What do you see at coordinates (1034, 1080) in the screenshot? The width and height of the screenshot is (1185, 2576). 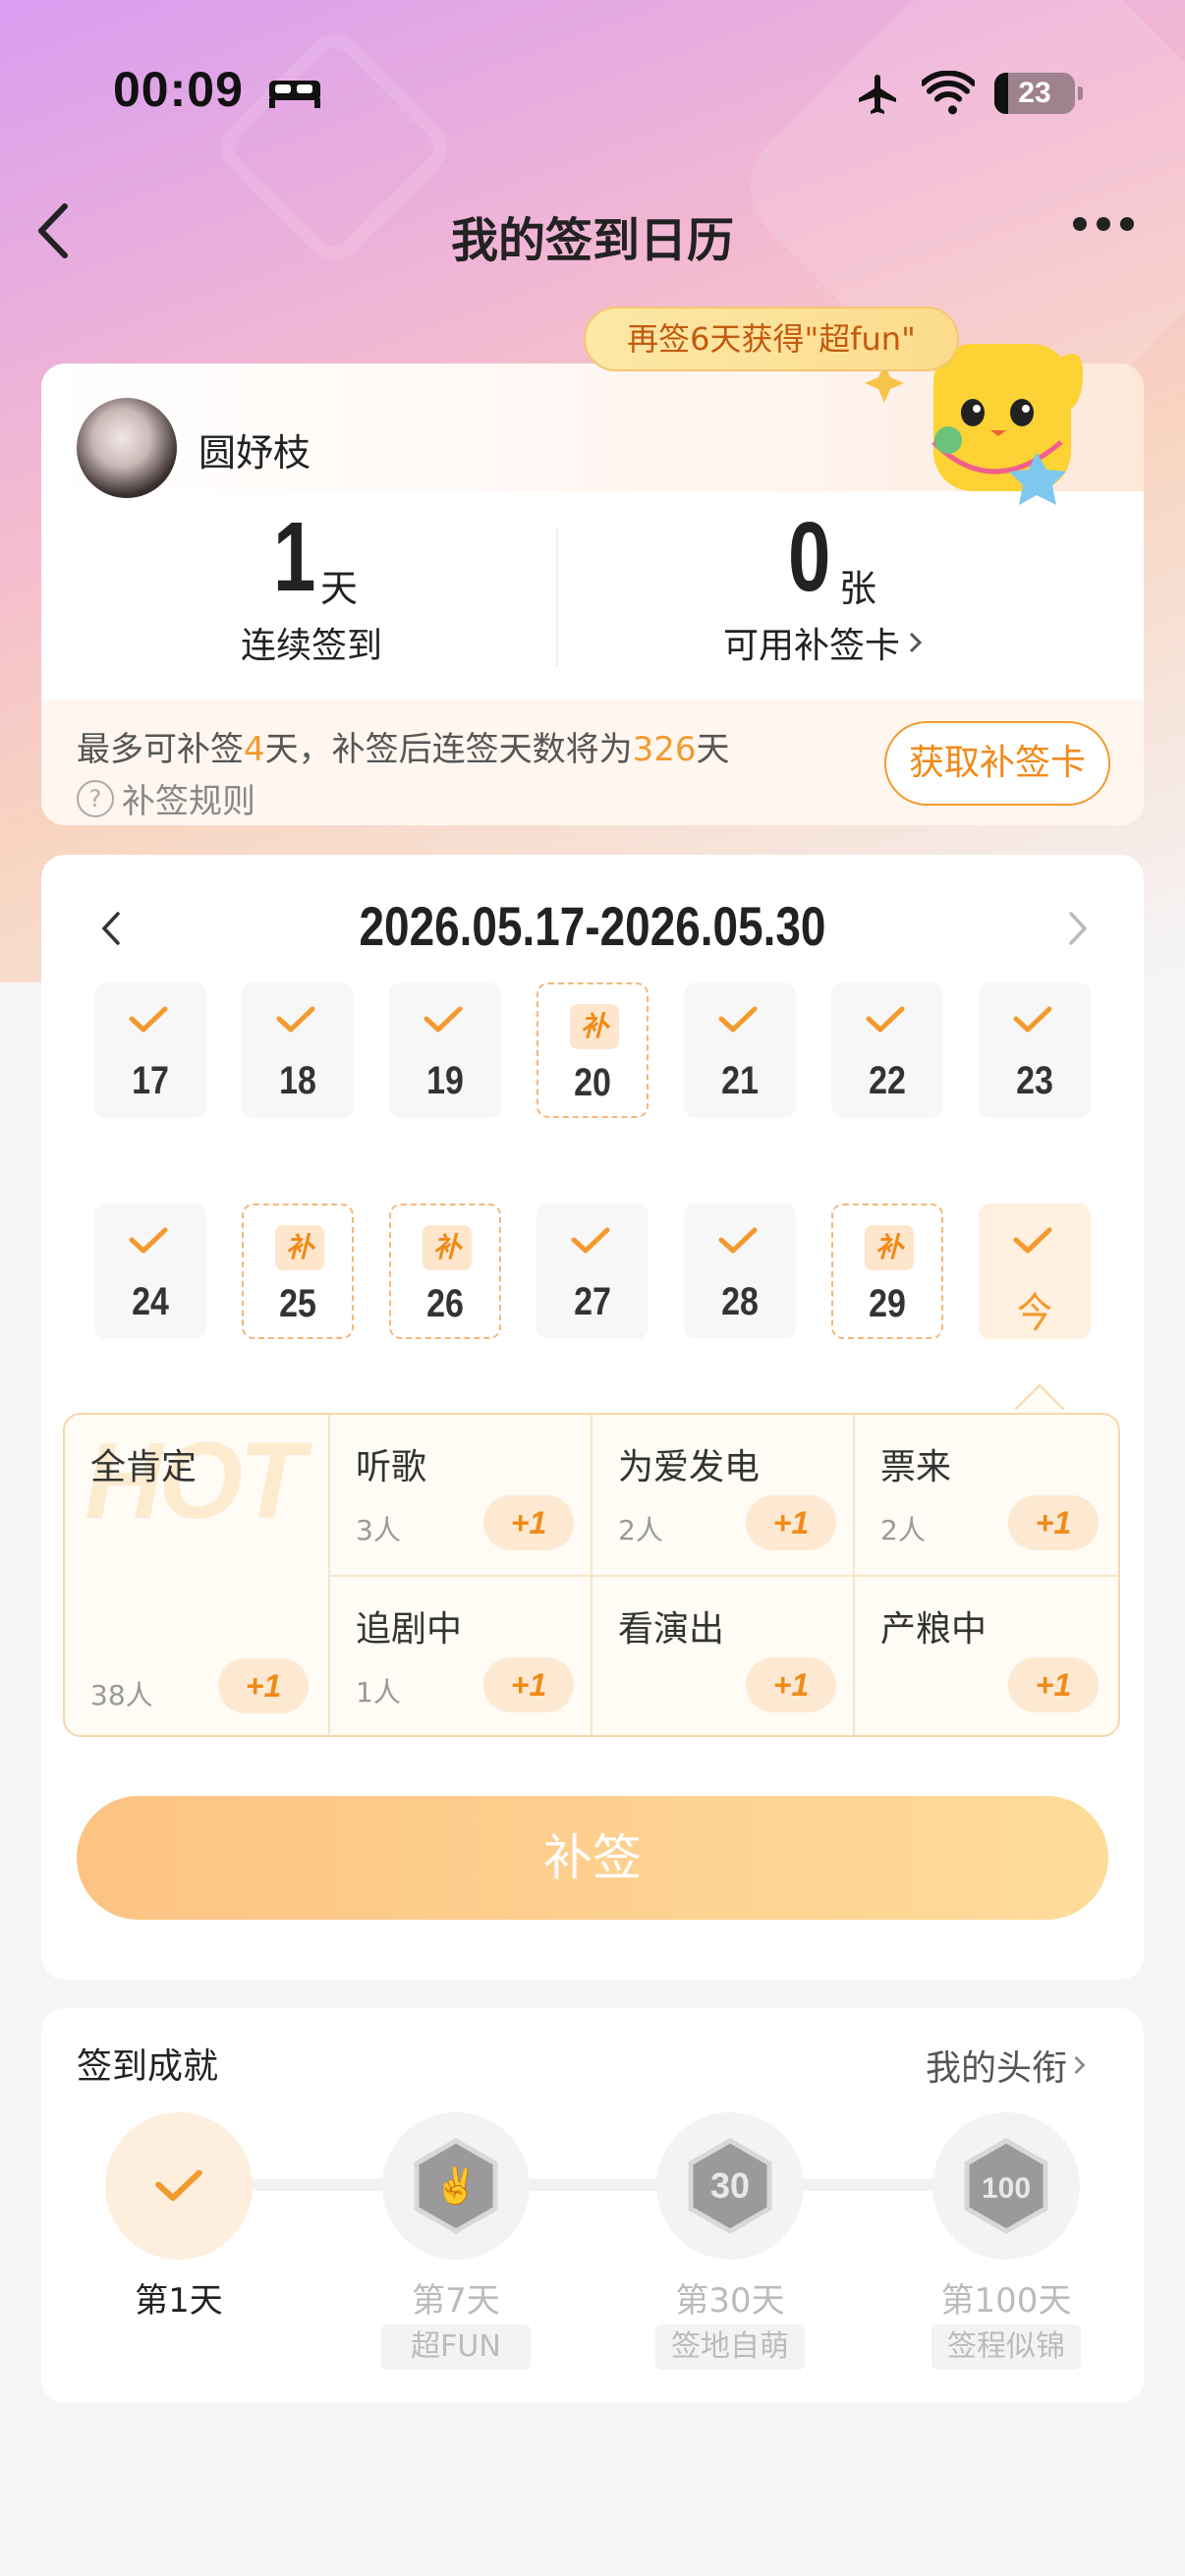 I see `calendar-day-number: 23` at bounding box center [1034, 1080].